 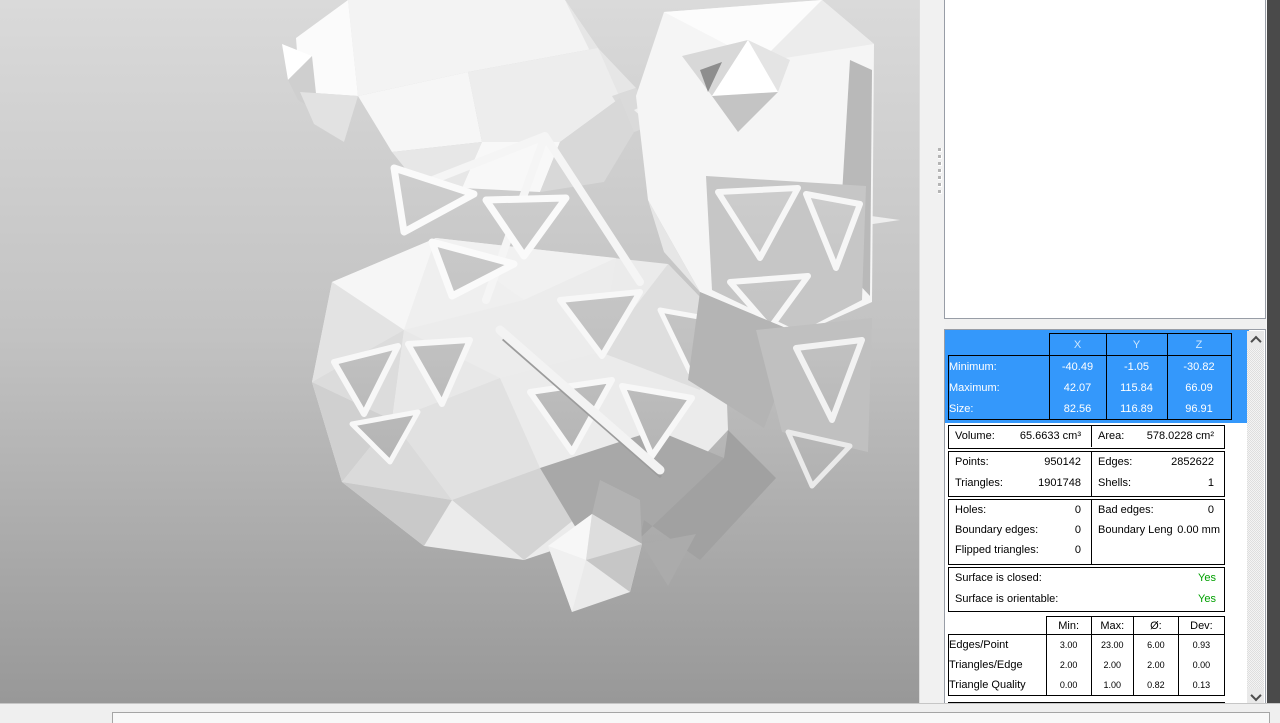 I want to click on shells-label: Shells:, so click(x=1115, y=483).